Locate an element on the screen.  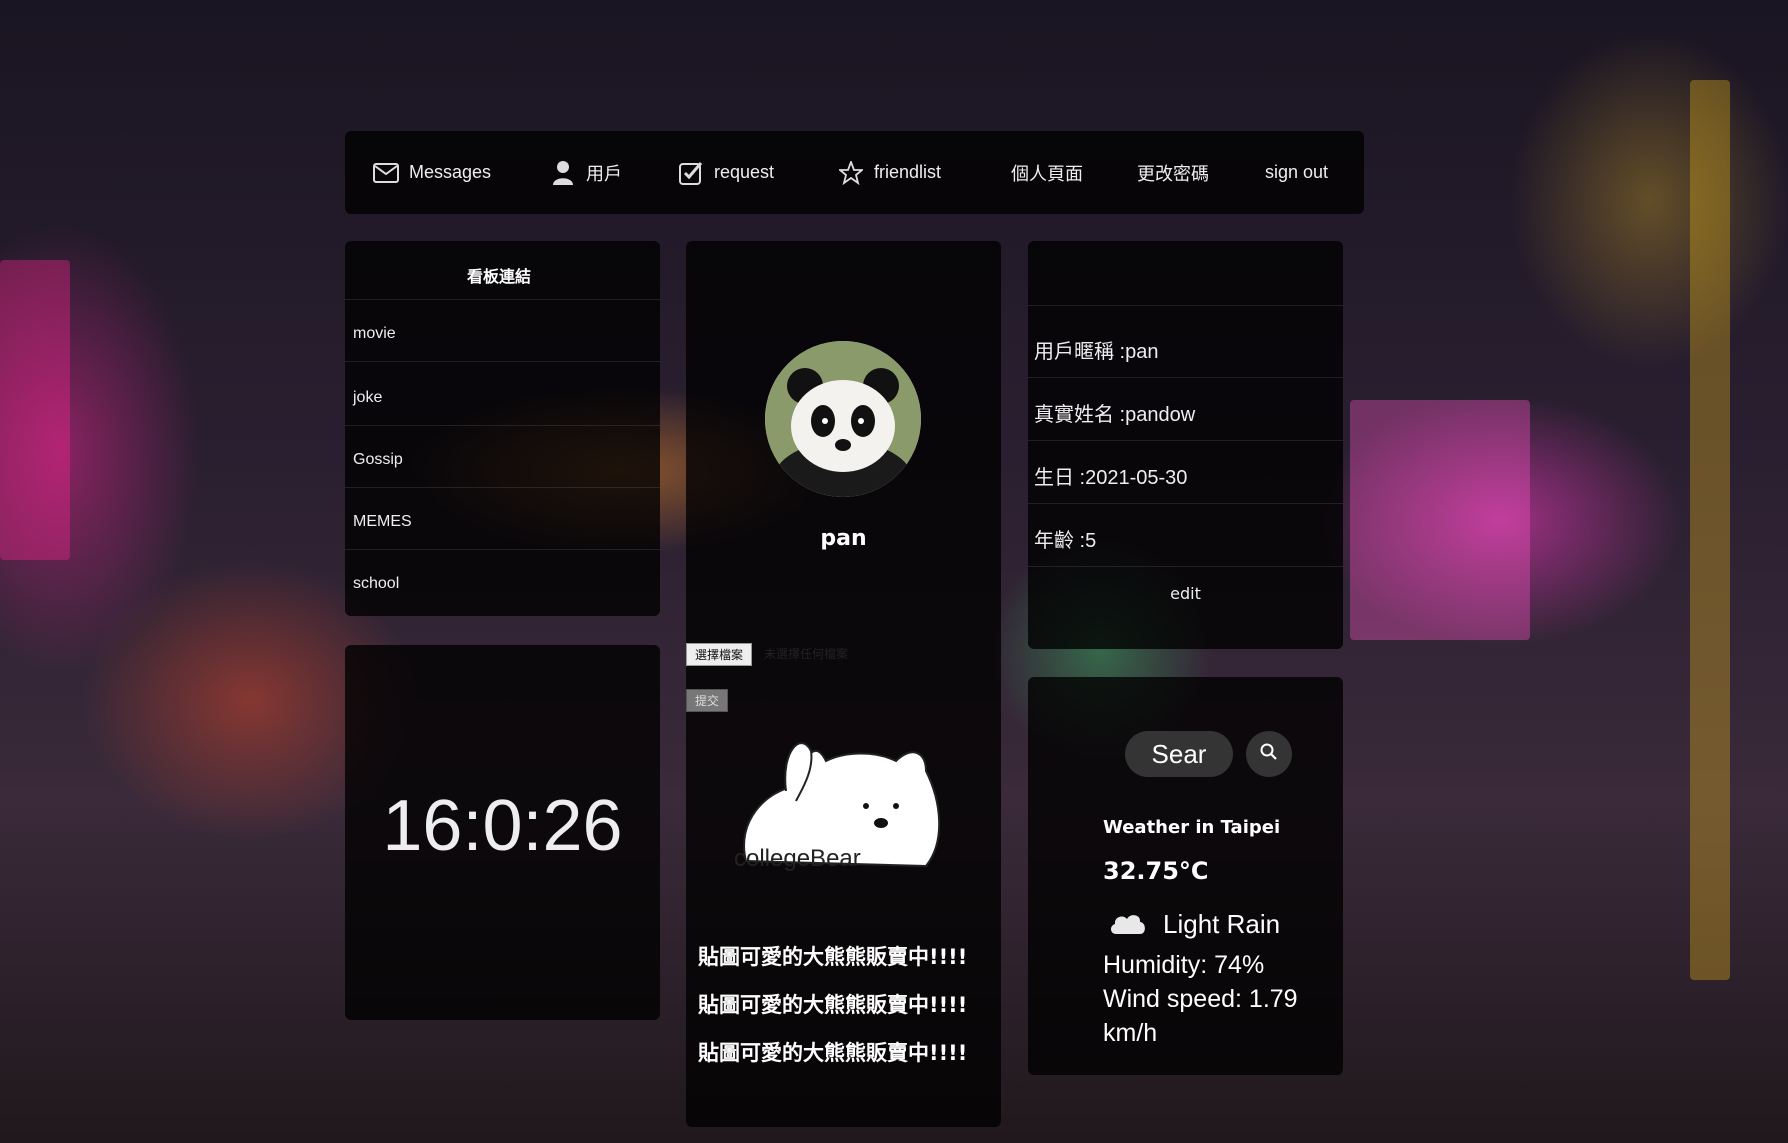
board-link-gossip: Gossip is located at coordinates (378, 460).